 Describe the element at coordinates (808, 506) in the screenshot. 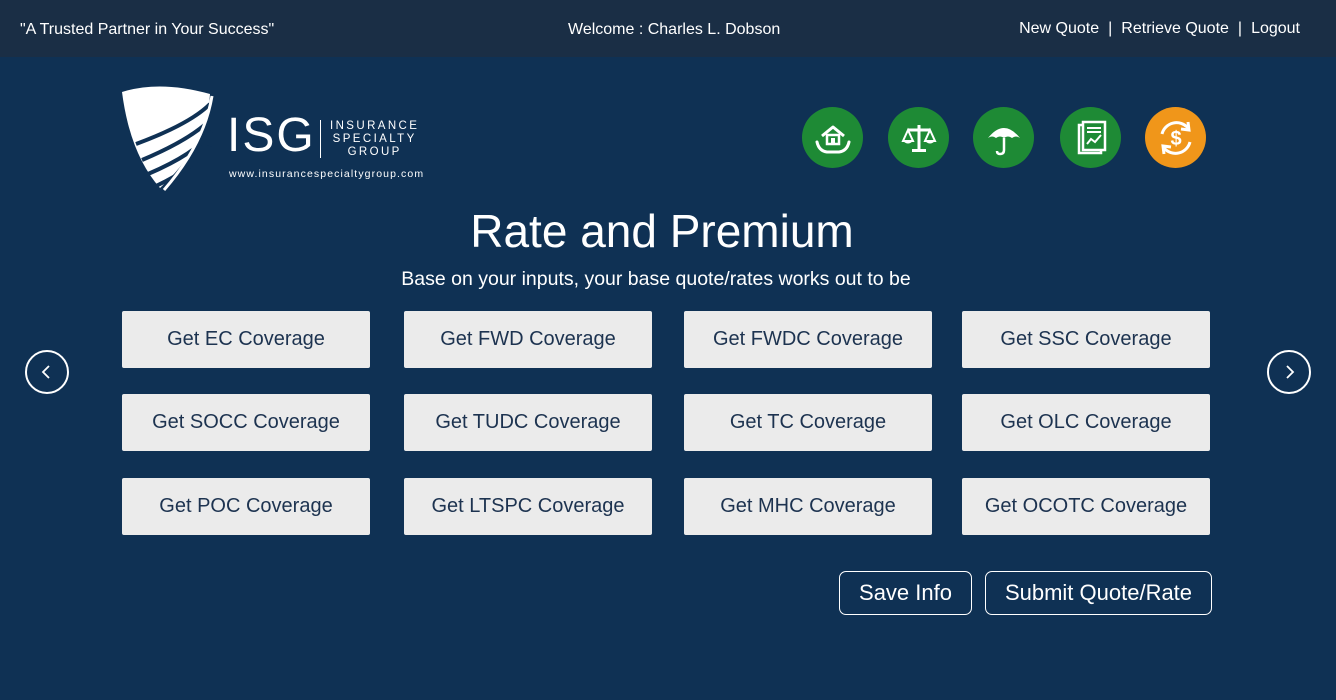

I see `get-mhc-coverage-button: Get MHC Coverage` at that location.